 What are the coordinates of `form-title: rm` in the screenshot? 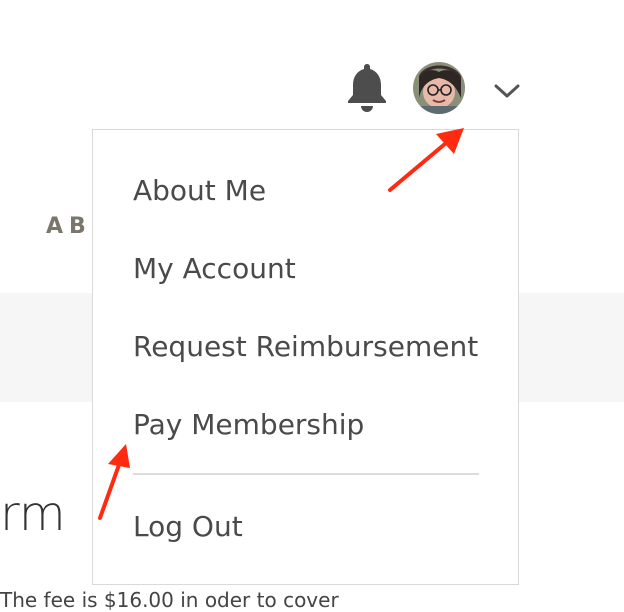 It's located at (33, 514).